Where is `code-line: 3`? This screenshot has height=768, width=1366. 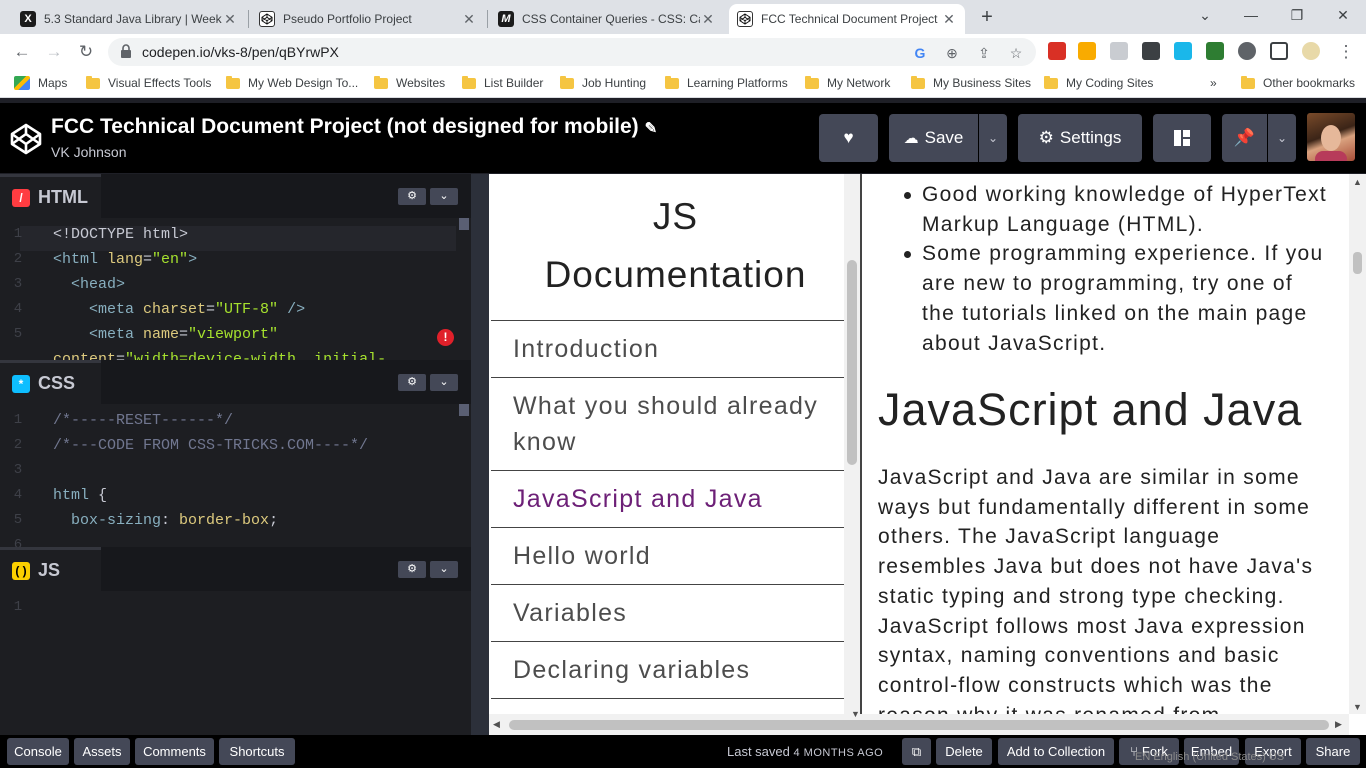 code-line: 3 is located at coordinates (235, 474).